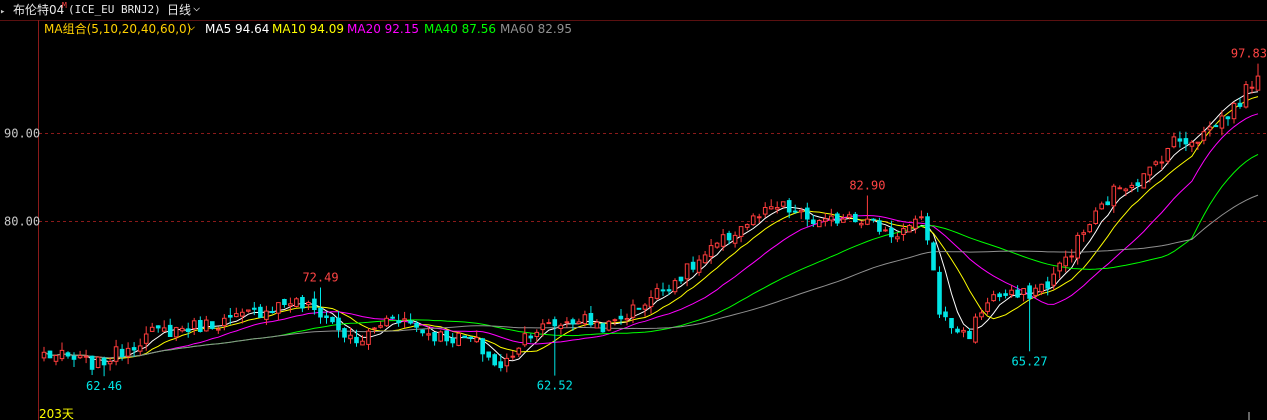 This screenshot has height=420, width=1267. I want to click on annotation-62.52: 62.52, so click(555, 386).